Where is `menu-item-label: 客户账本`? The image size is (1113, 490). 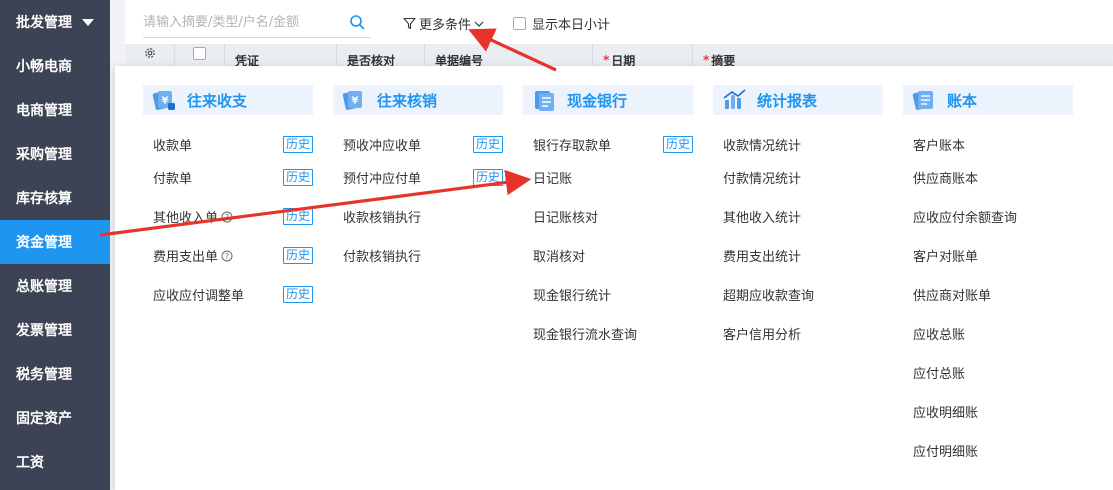
menu-item-label: 客户账本 is located at coordinates (939, 146).